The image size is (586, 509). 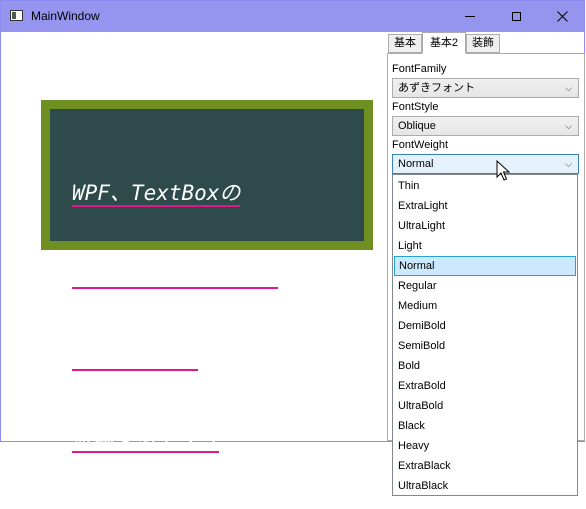 What do you see at coordinates (485, 306) in the screenshot?
I see `font-weight-option: Medium` at bounding box center [485, 306].